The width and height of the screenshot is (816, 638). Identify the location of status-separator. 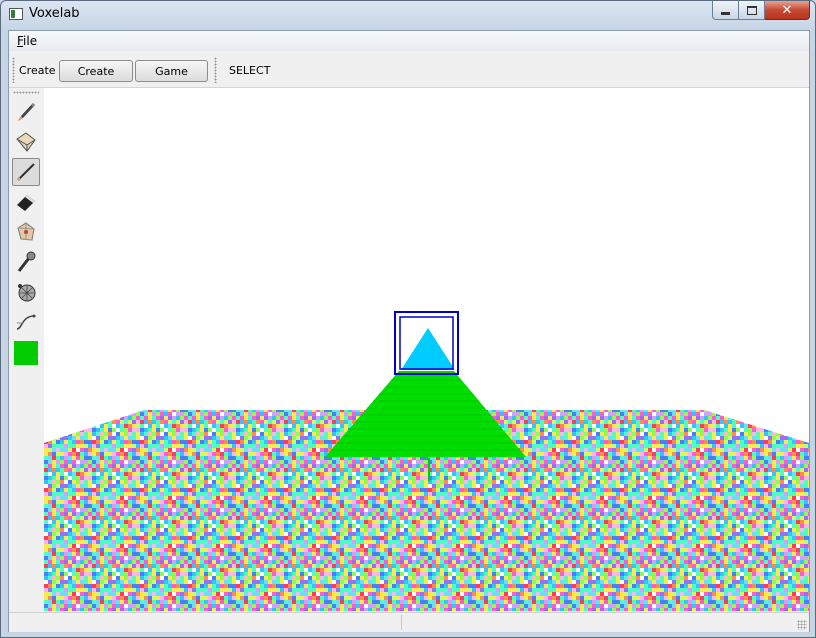
(401, 622).